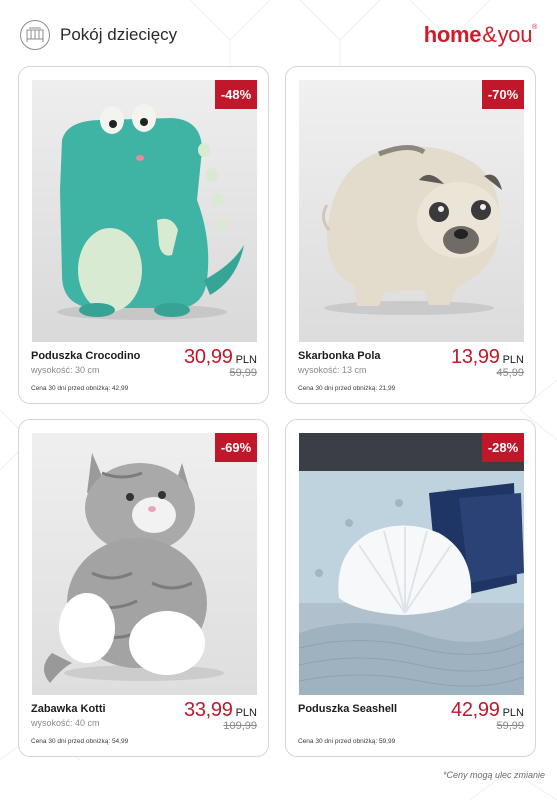 This screenshot has height=800, width=557. I want to click on price-value: 33,99, so click(208, 710).